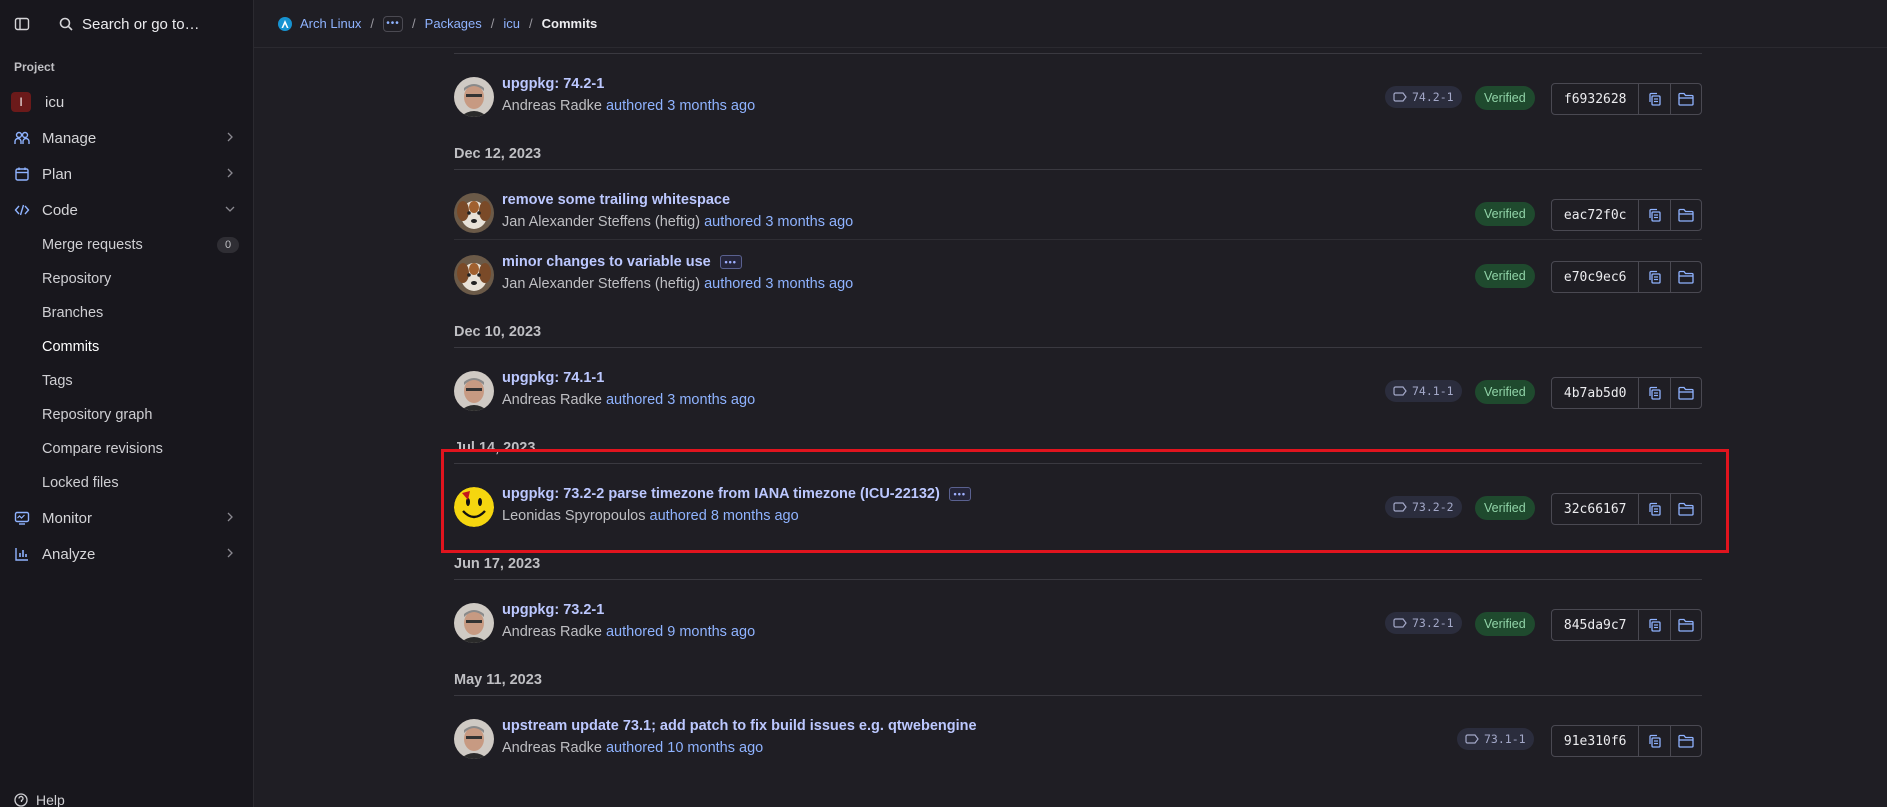  Describe the element at coordinates (553, 378) in the screenshot. I see `commit-title-link: upgpkg: 74.1-1` at that location.